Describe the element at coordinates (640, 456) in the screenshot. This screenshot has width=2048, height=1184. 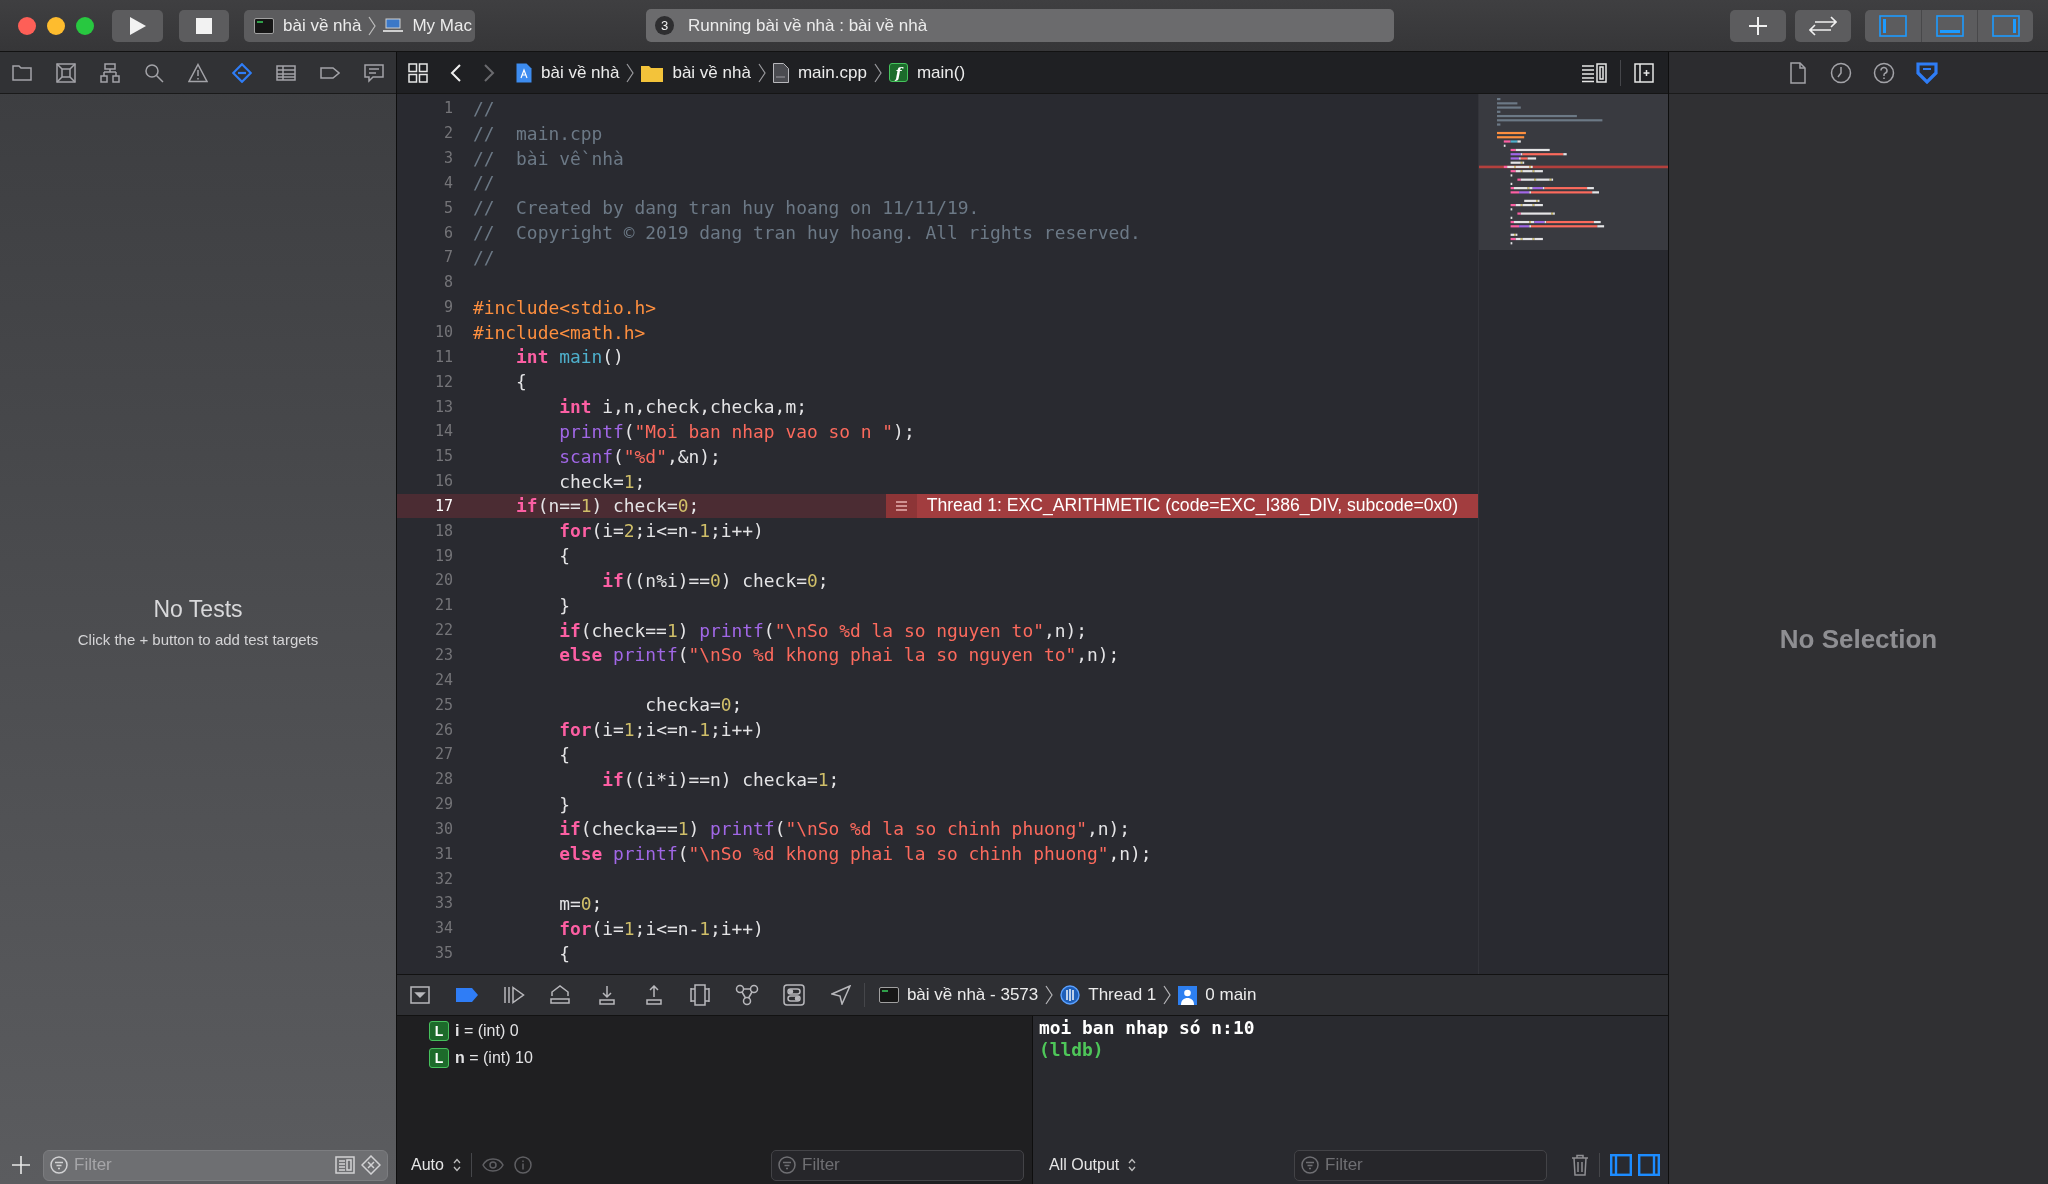
I see `code-line: scanf("%d",&n);` at that location.